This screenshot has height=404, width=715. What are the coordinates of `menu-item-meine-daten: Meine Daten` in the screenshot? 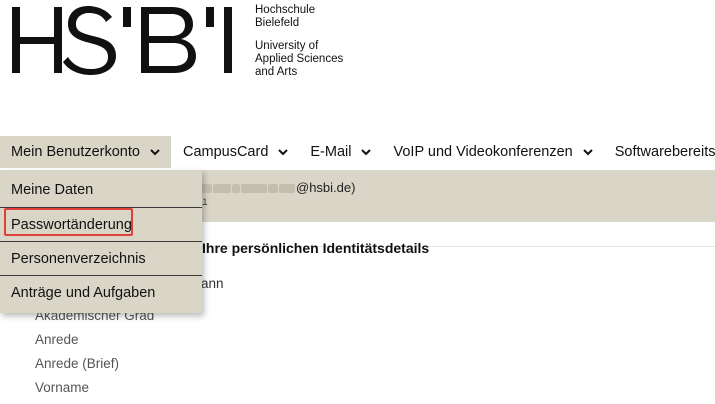 It's located at (101, 189).